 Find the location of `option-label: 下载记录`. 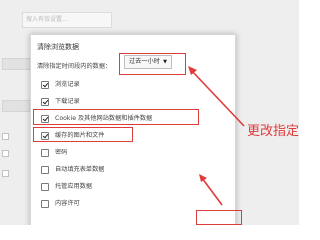

option-label: 下载记录 is located at coordinates (67, 101).